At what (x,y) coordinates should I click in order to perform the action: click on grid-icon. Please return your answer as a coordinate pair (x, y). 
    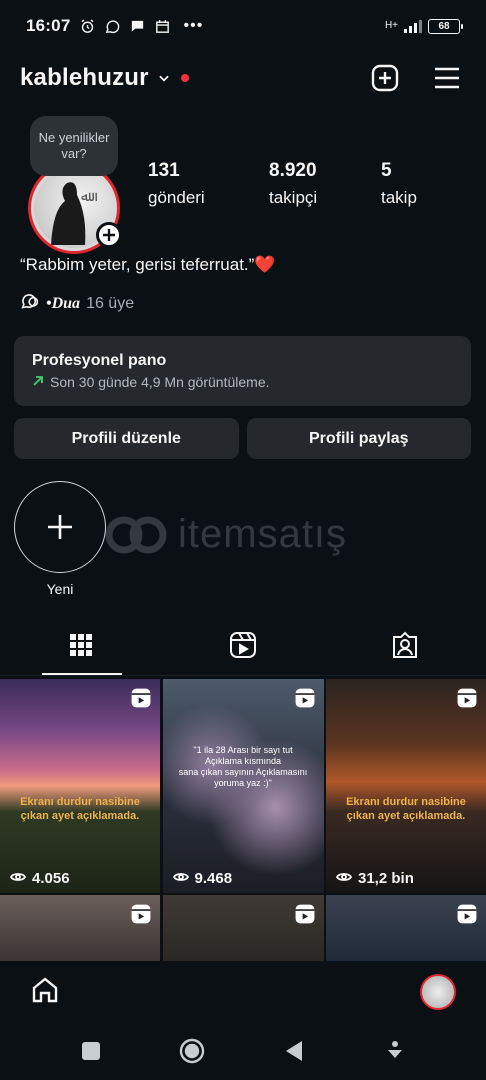
    Looking at the image, I should click on (81, 647).